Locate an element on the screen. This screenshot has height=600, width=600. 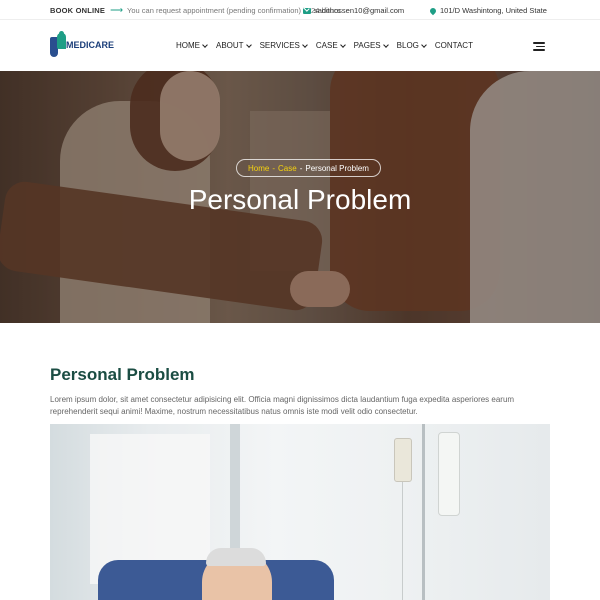
breadcrumb-home: Home is located at coordinates (258, 168).